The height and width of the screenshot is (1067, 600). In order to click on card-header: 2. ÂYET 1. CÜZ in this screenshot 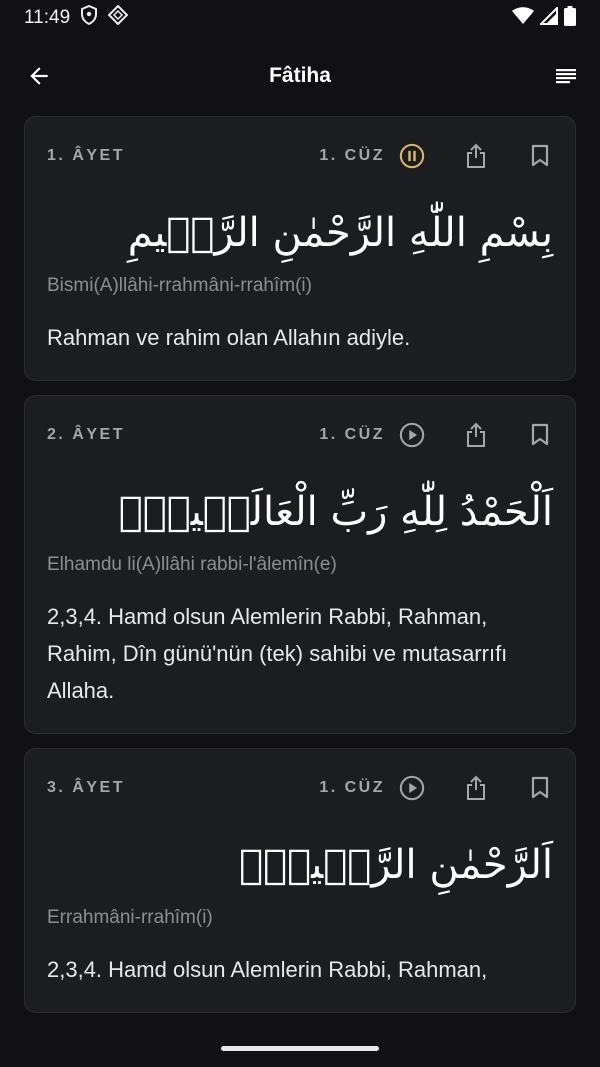, I will do `click(300, 435)`.